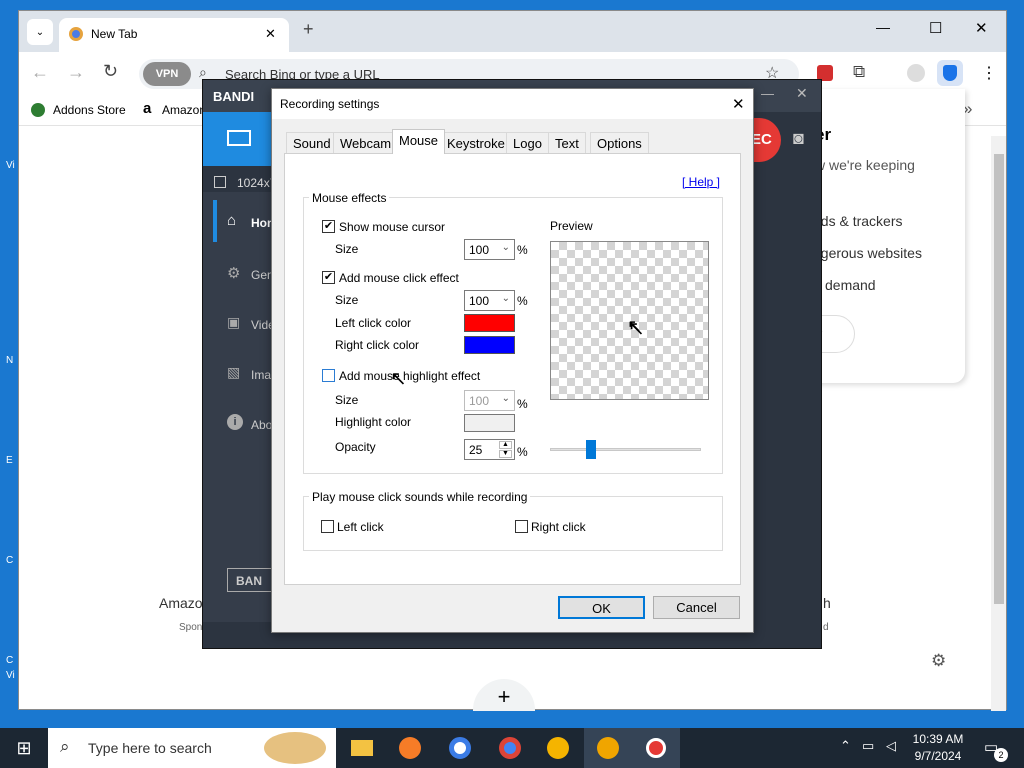 The image size is (1024, 768). I want to click on page-scrollbar, so click(998, 423).